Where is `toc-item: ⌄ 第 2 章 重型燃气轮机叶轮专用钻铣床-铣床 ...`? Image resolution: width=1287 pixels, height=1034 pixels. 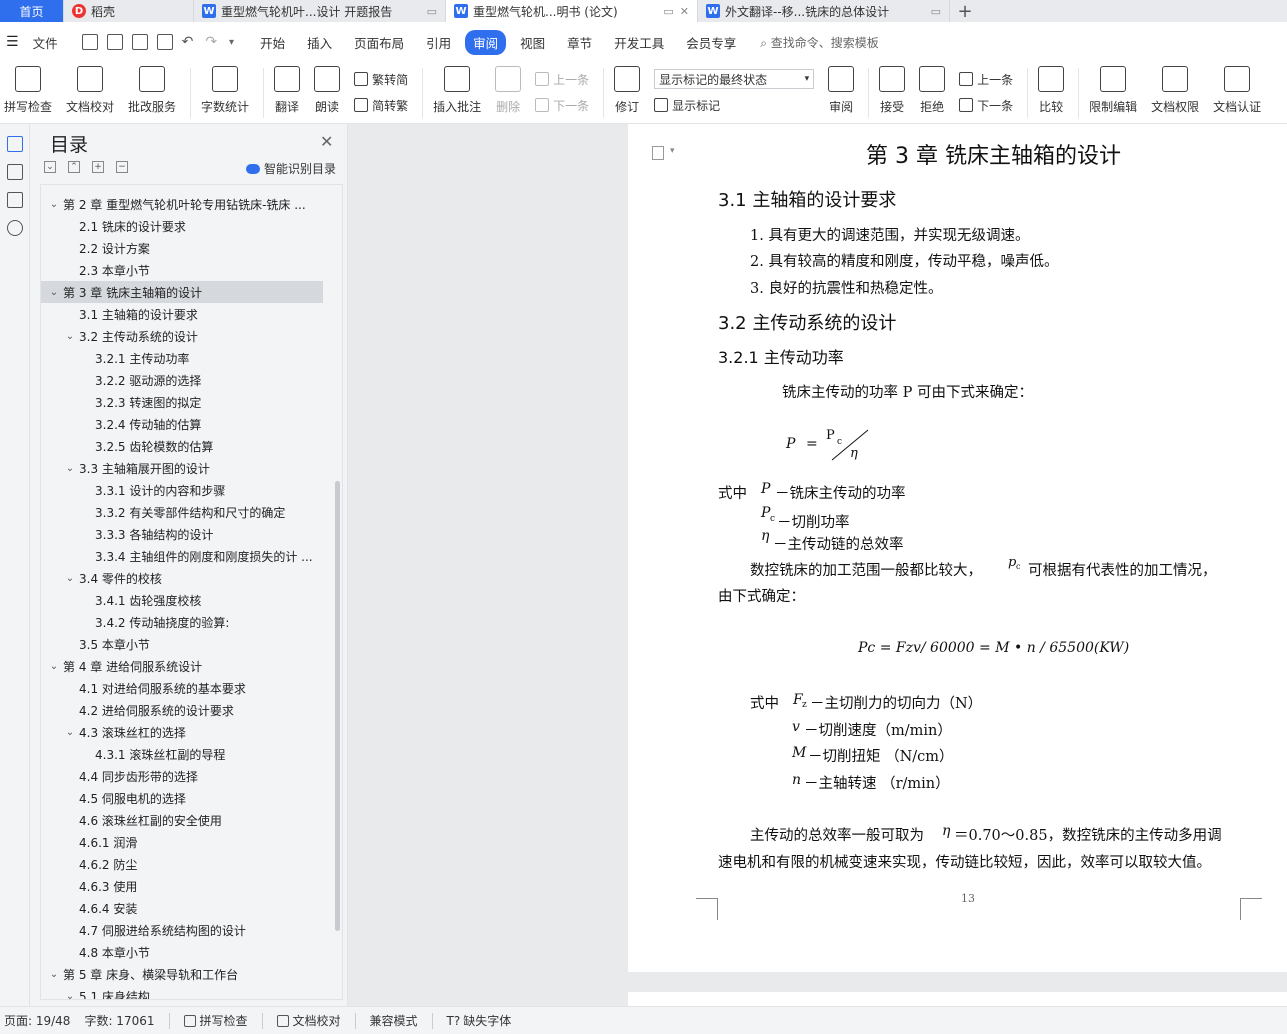
toc-item: ⌄ 第 2 章 重型燃气轮机叶轮专用钻铣床-铣床 ... is located at coordinates (182, 204).